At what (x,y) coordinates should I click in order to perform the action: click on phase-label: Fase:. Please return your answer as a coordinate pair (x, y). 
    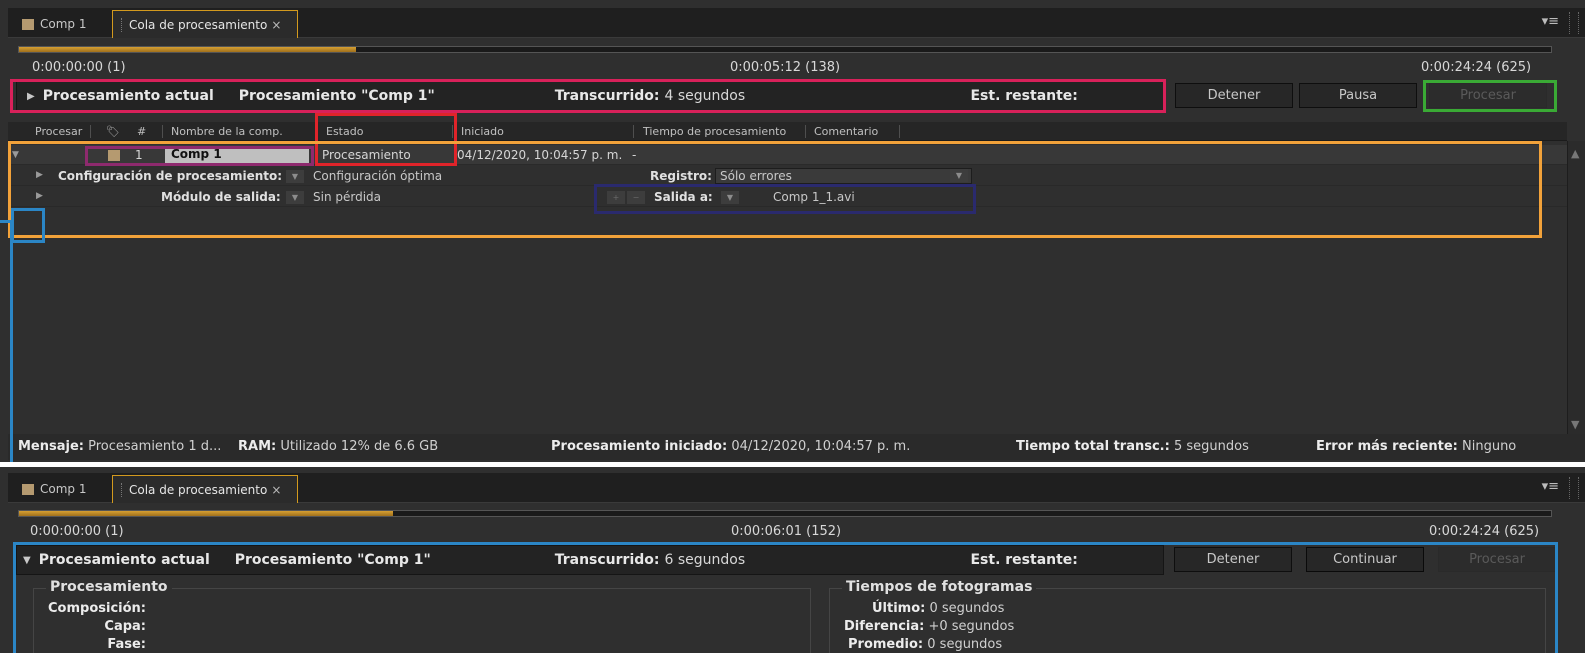
    Looking at the image, I should click on (126, 644).